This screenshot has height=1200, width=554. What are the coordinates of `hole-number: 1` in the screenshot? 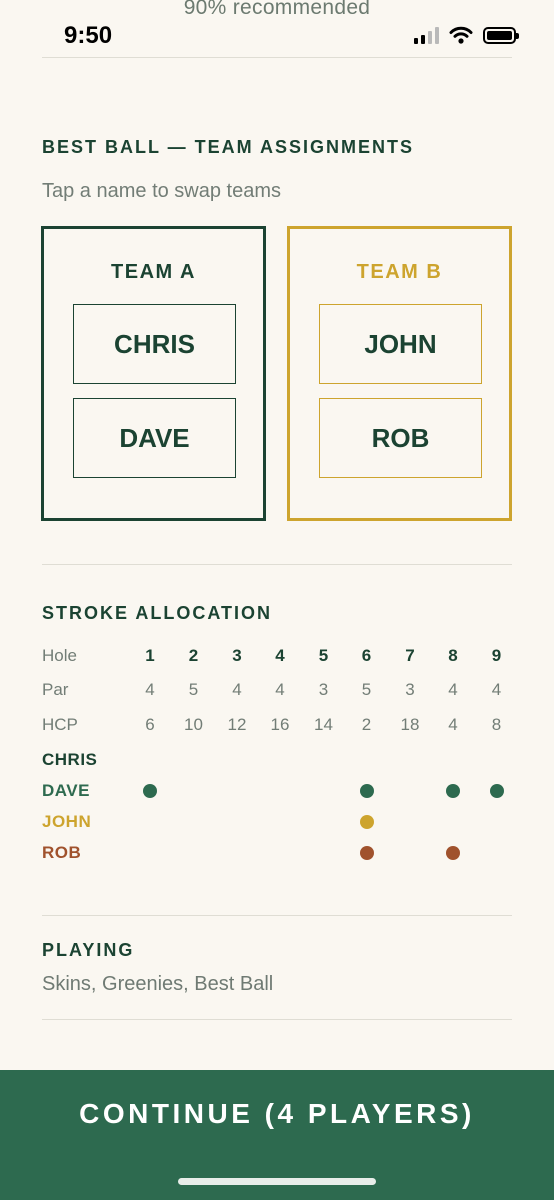 It's located at (150, 655).